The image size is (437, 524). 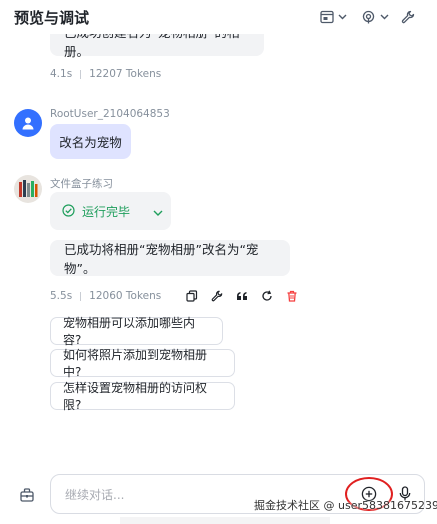 I want to click on user-message-bubble: 改名为宠物, so click(x=90, y=141).